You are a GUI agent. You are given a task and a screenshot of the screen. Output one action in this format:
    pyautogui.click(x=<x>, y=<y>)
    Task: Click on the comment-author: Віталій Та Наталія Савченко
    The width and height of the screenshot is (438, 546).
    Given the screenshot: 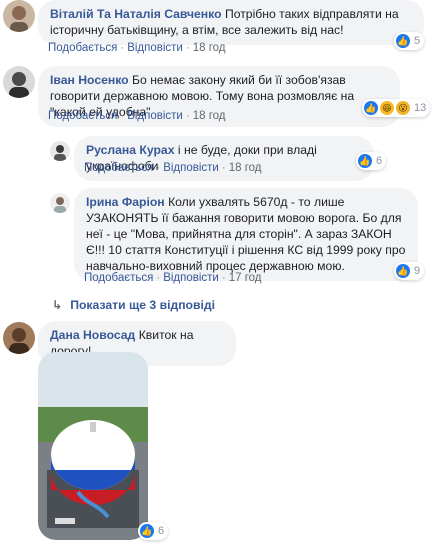 What is the action you would take?
    pyautogui.click(x=136, y=14)
    